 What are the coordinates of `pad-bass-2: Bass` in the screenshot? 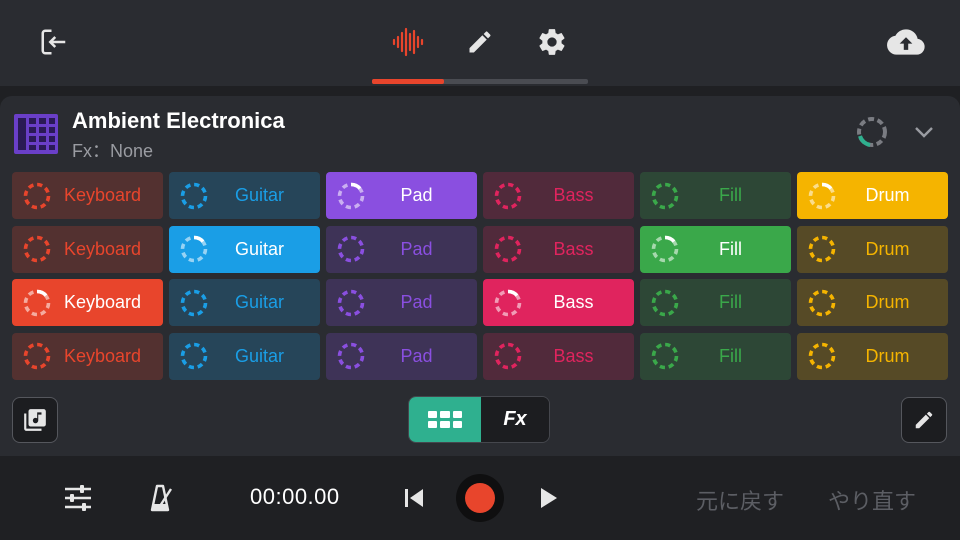 It's located at (558, 249).